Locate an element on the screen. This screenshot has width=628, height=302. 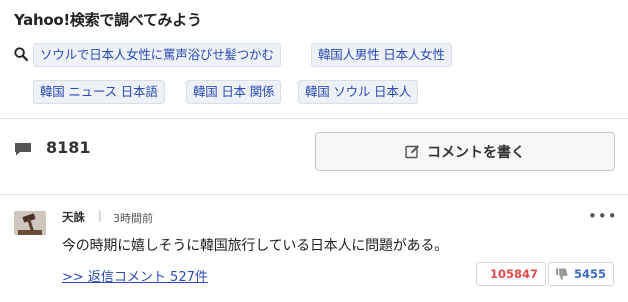
gavel-icon is located at coordinates (30, 223).